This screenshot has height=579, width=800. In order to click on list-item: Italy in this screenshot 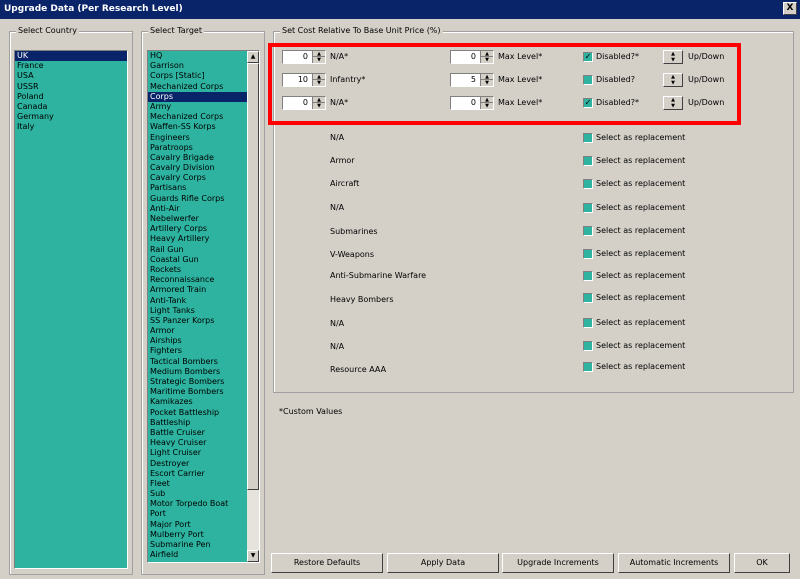, I will do `click(71, 127)`.